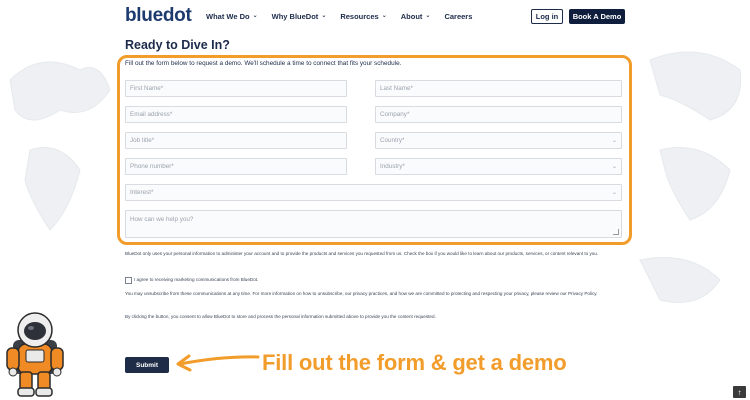  What do you see at coordinates (414, 362) in the screenshot?
I see `callout-text: Fill out the form & get a demo` at bounding box center [414, 362].